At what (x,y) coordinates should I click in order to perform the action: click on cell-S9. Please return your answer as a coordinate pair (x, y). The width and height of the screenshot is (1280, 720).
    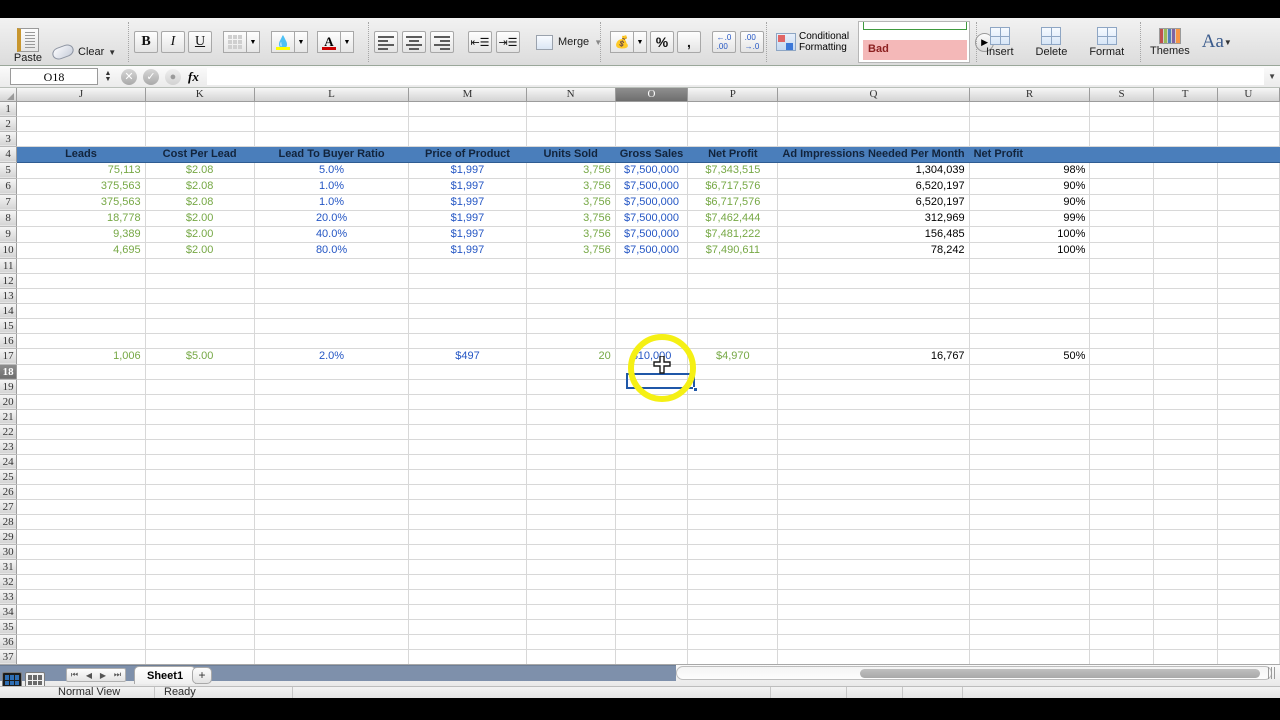
    Looking at the image, I should click on (1121, 234).